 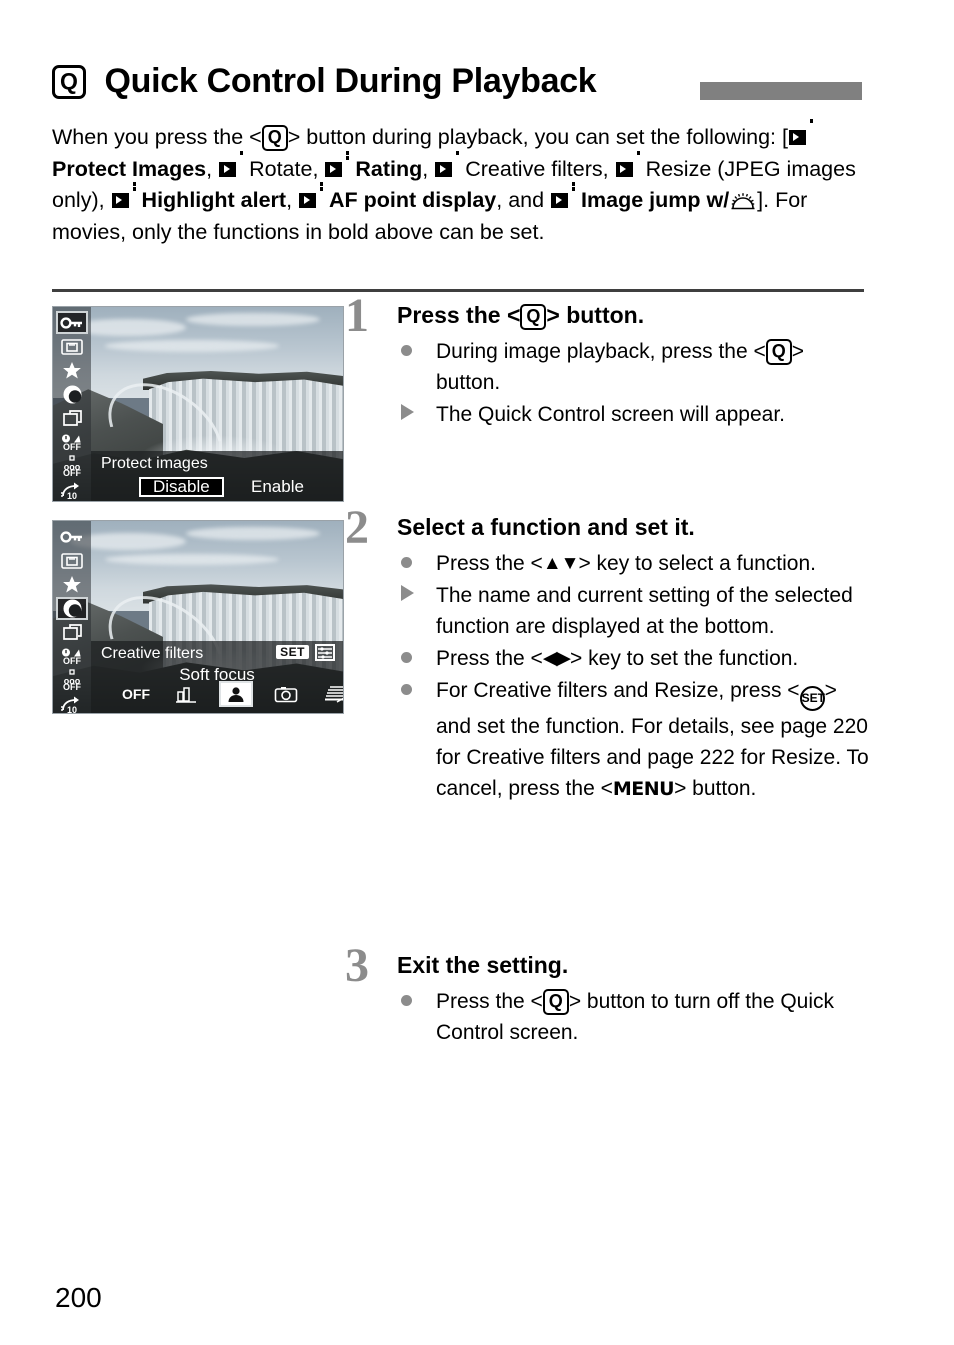 What do you see at coordinates (743, 199) in the screenshot?
I see `main-dial-icon` at bounding box center [743, 199].